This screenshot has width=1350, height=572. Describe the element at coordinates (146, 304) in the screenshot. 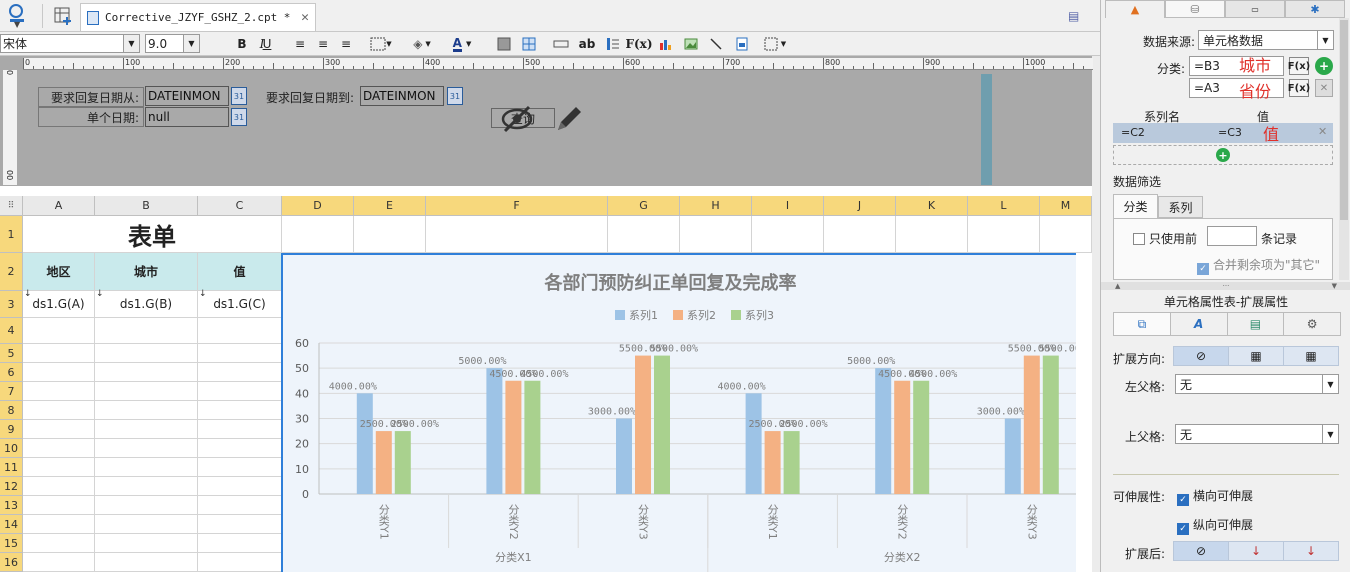

I see `data-cell-b3: ds1.G(B)` at that location.